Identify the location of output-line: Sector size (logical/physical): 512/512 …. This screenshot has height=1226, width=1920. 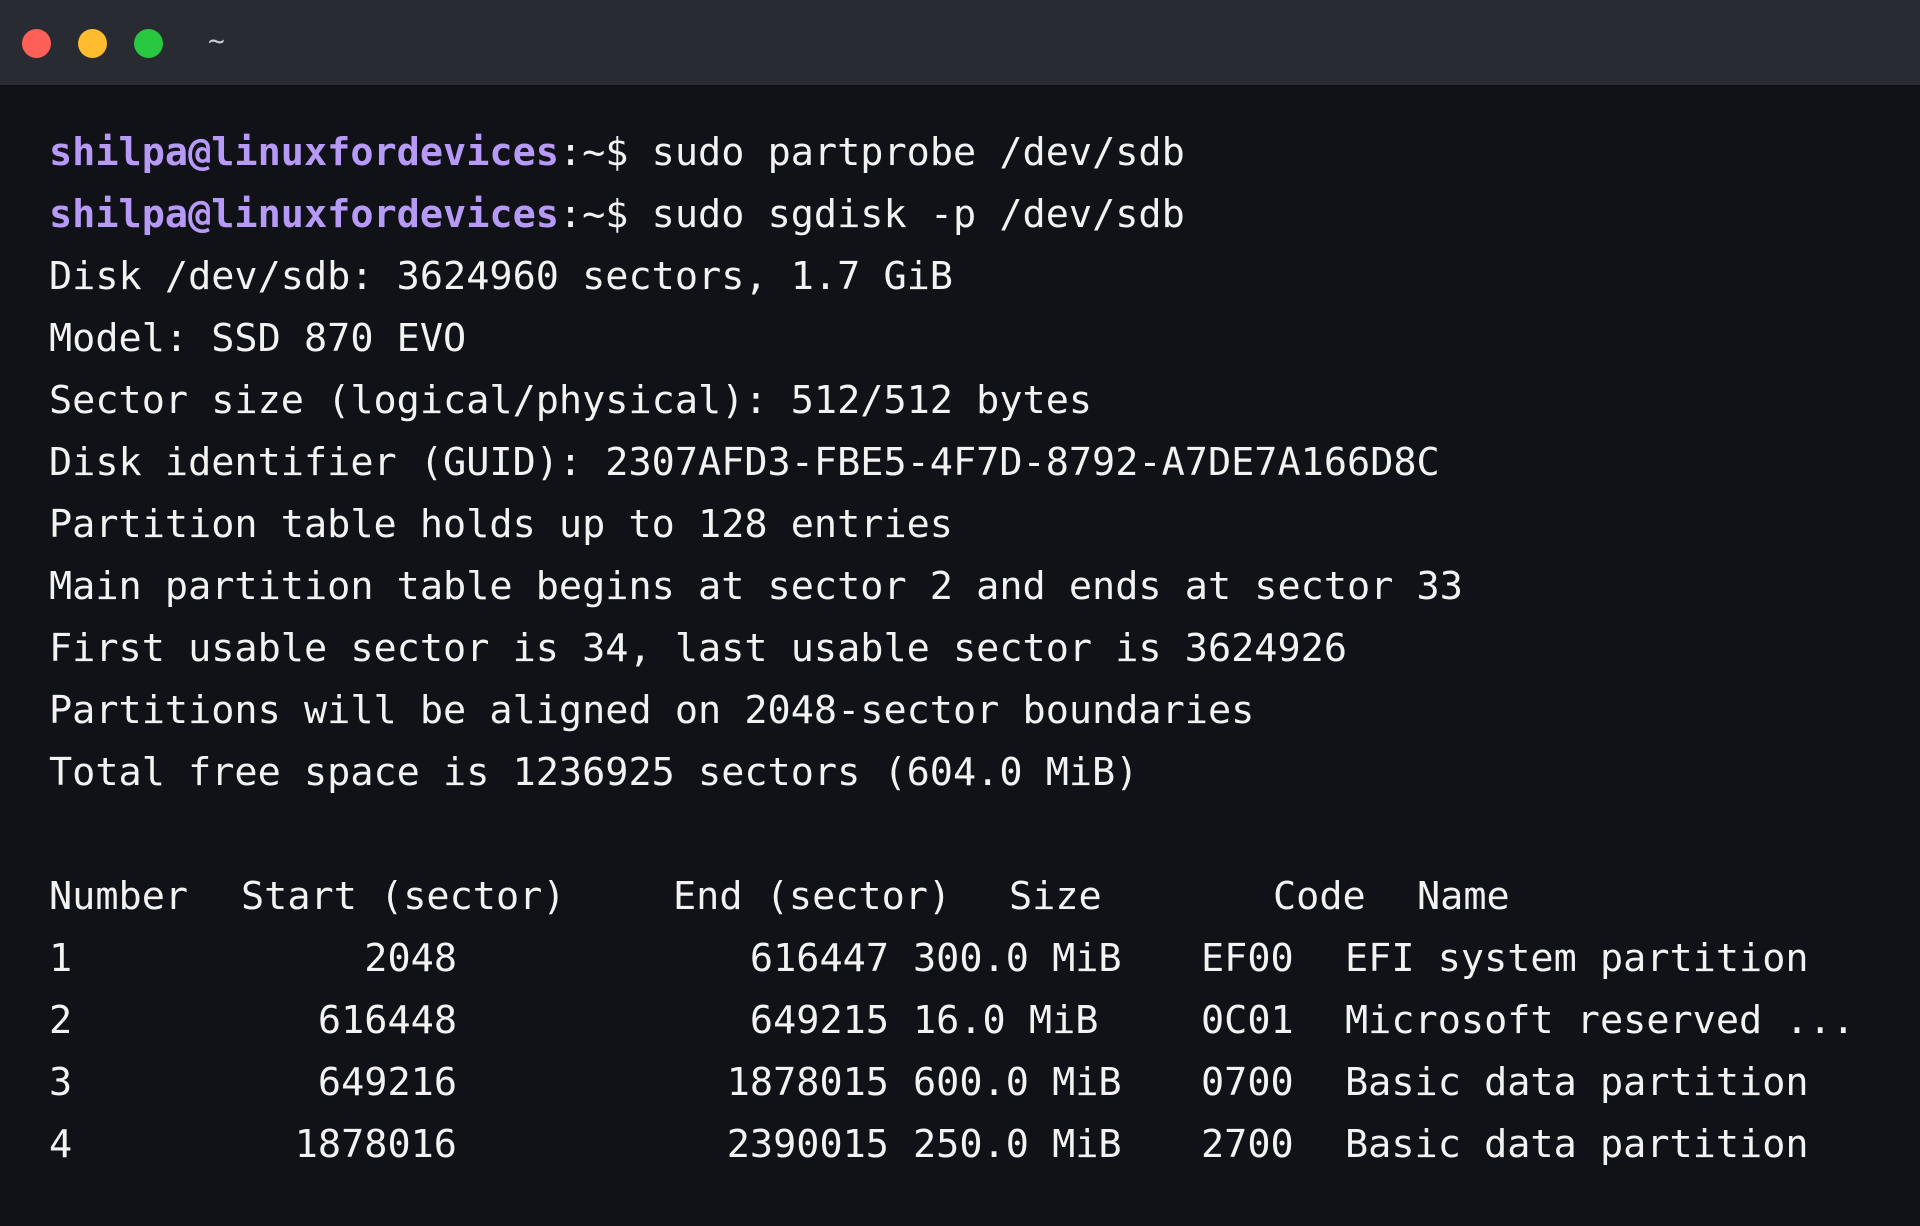
(571, 400).